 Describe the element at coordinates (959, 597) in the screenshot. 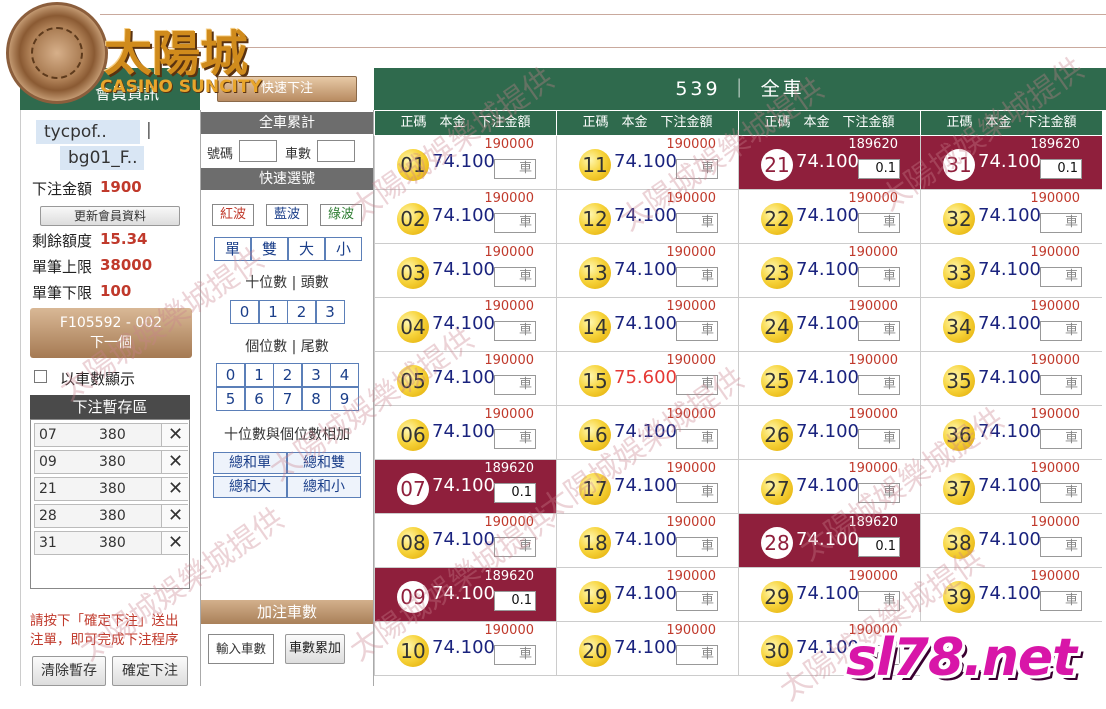

I see `number-ball: 39` at that location.